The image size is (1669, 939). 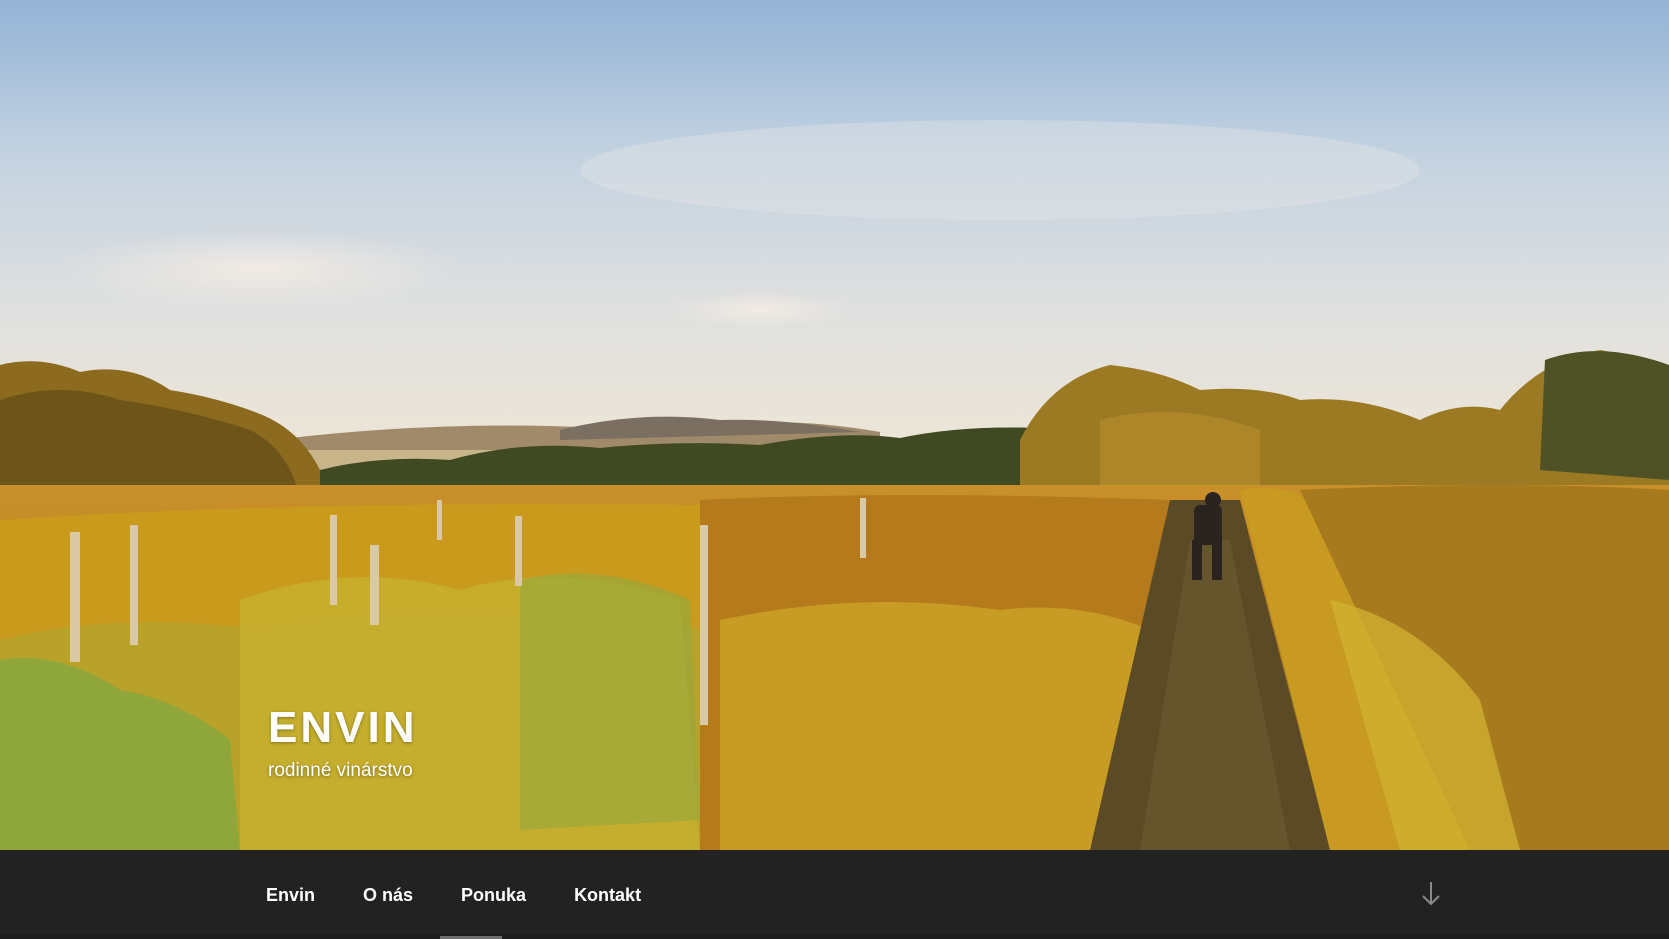 What do you see at coordinates (342, 728) in the screenshot?
I see `site-title: ENVIN` at bounding box center [342, 728].